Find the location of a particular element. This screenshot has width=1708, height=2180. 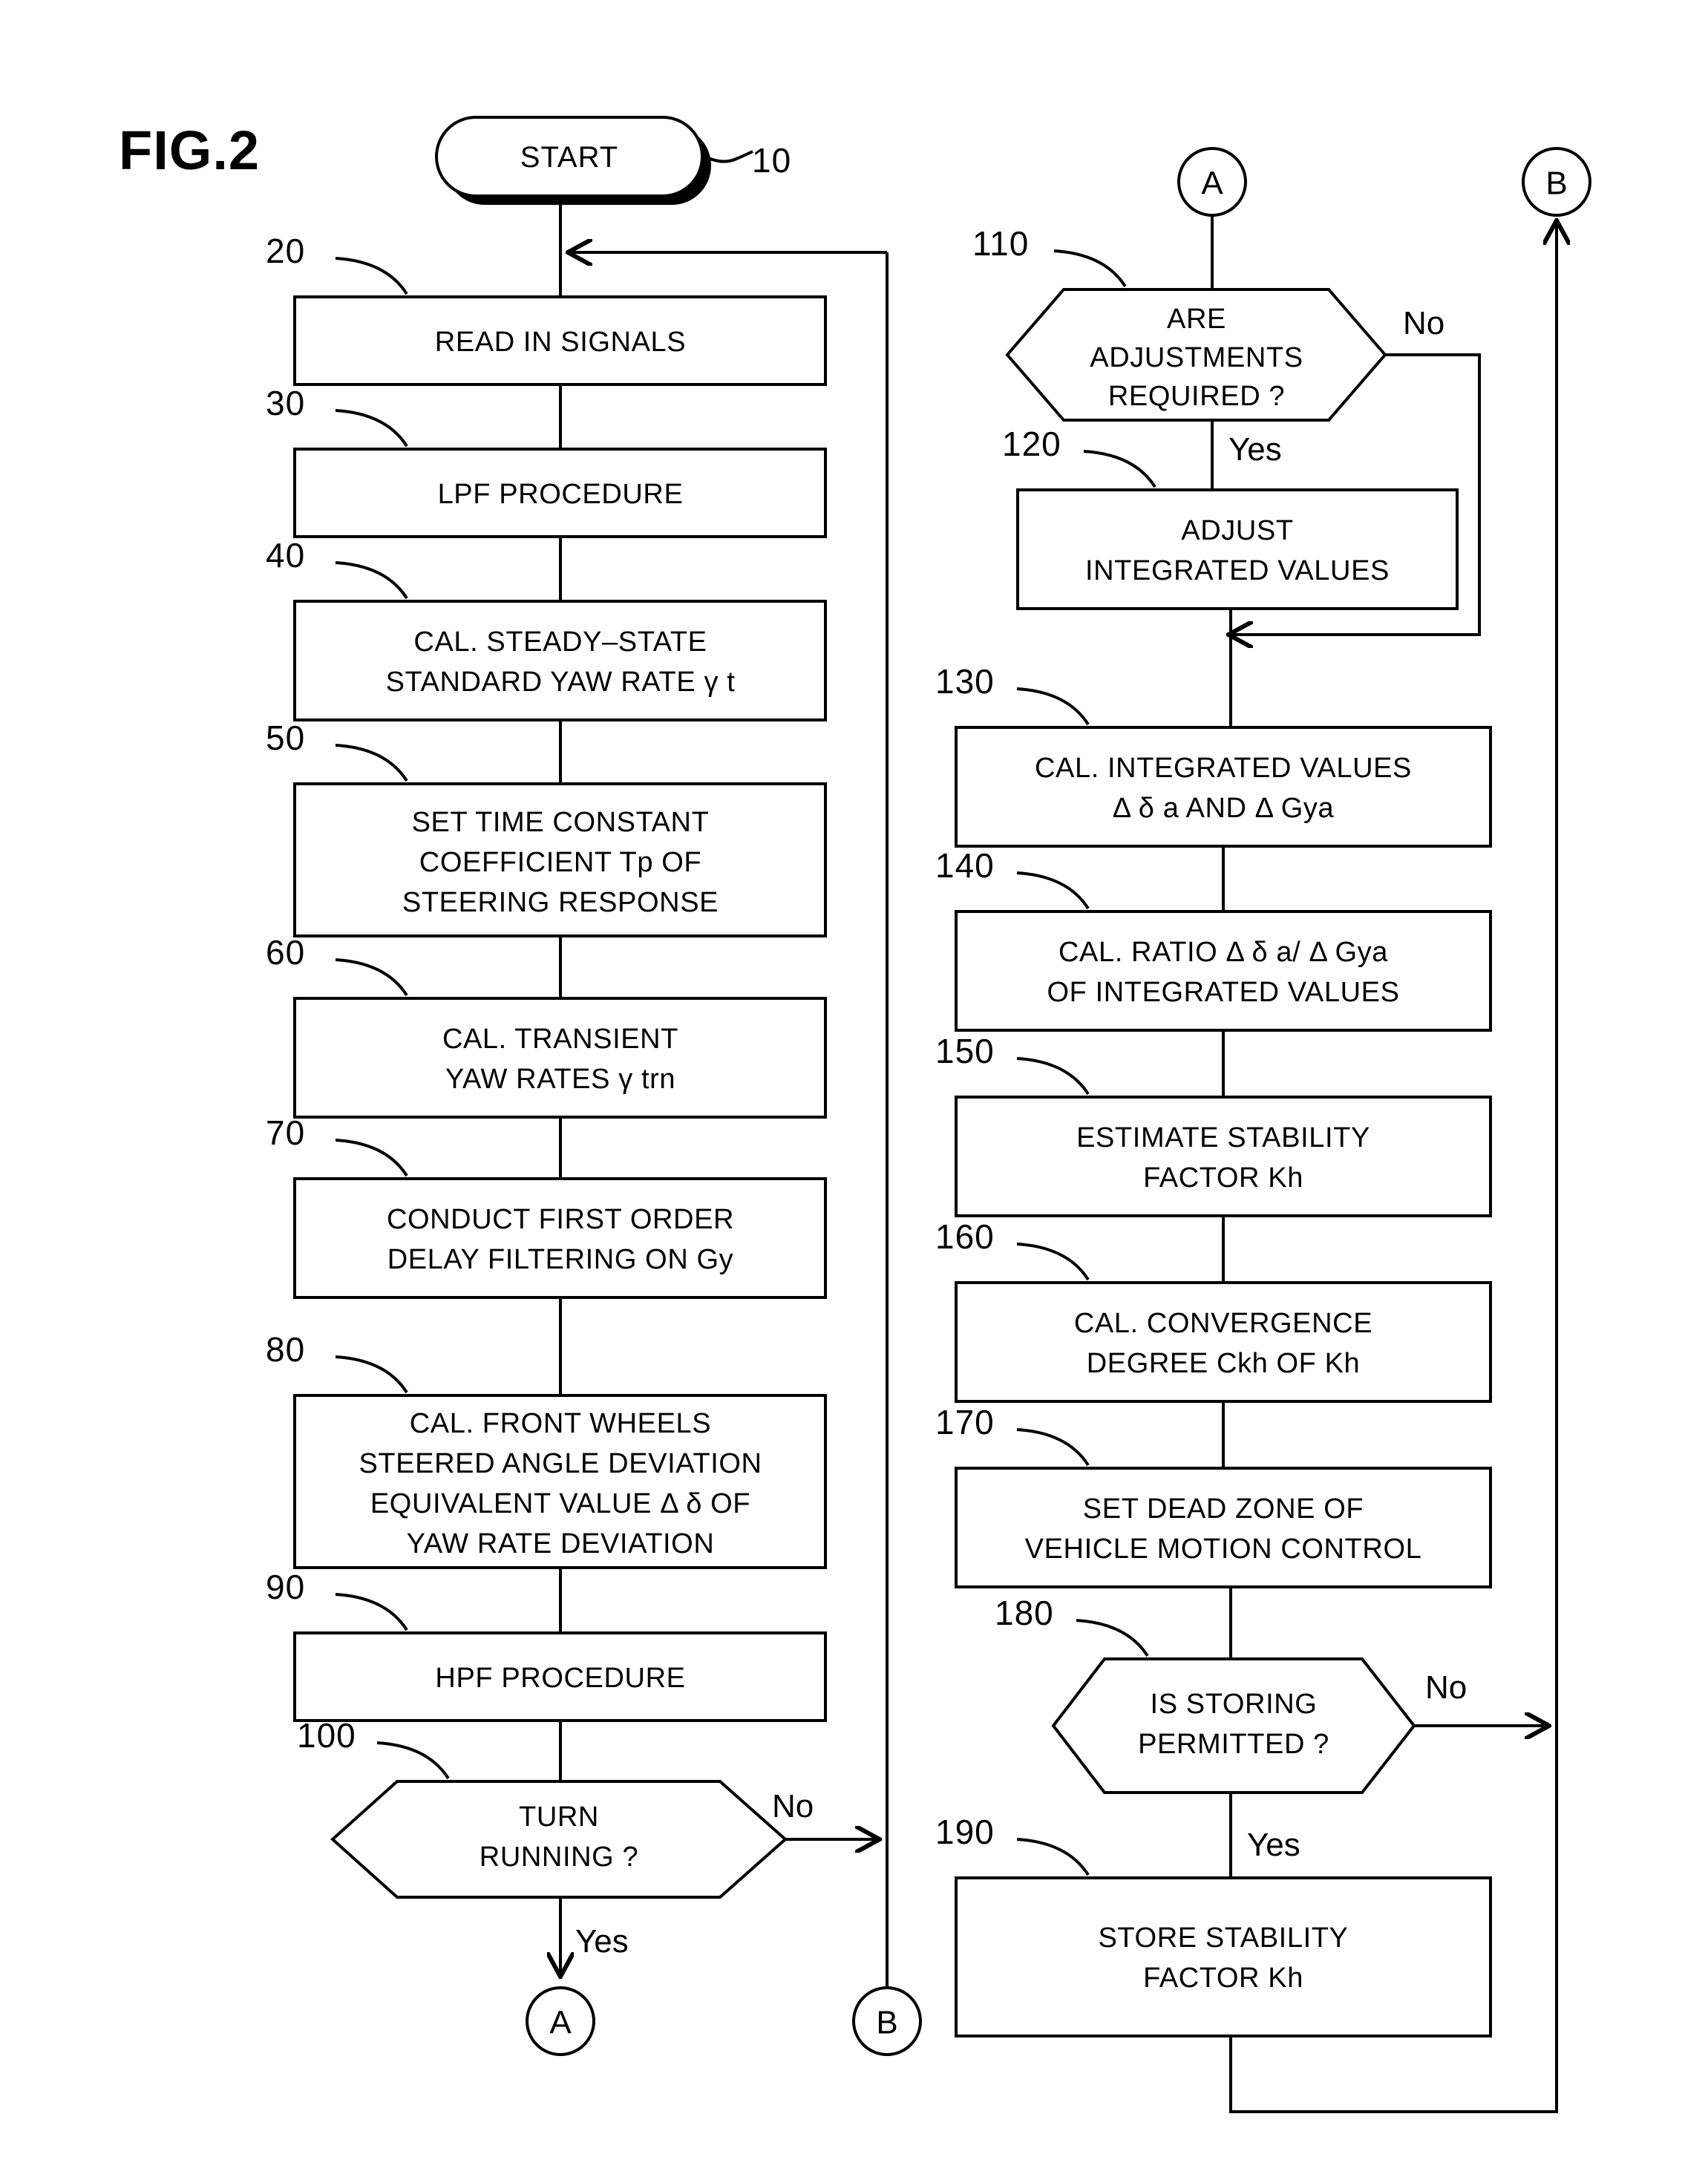

process-box-160-line-2: DEGREE Ckh OF Kh is located at coordinates (1224, 1363).